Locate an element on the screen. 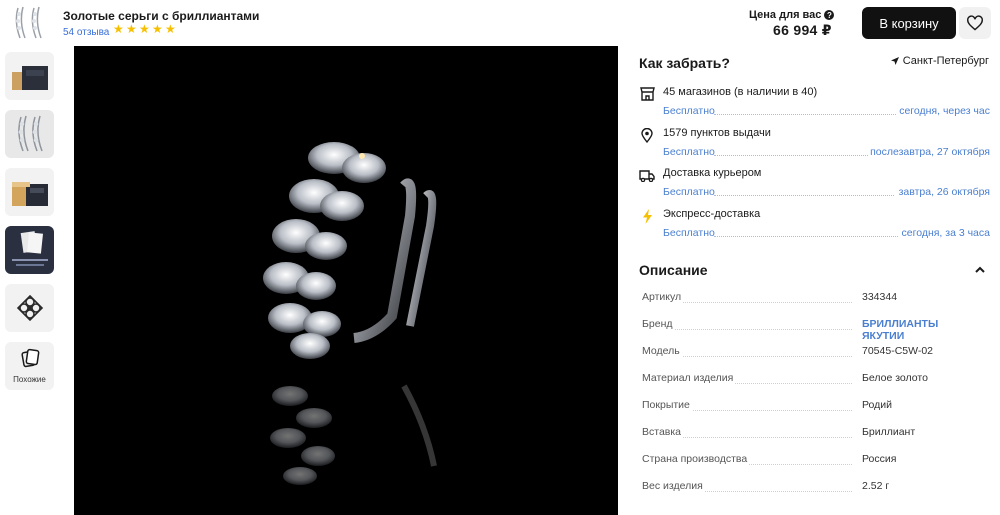 This screenshot has height=515, width=1000. thumbnail-earrings is located at coordinates (29, 134).